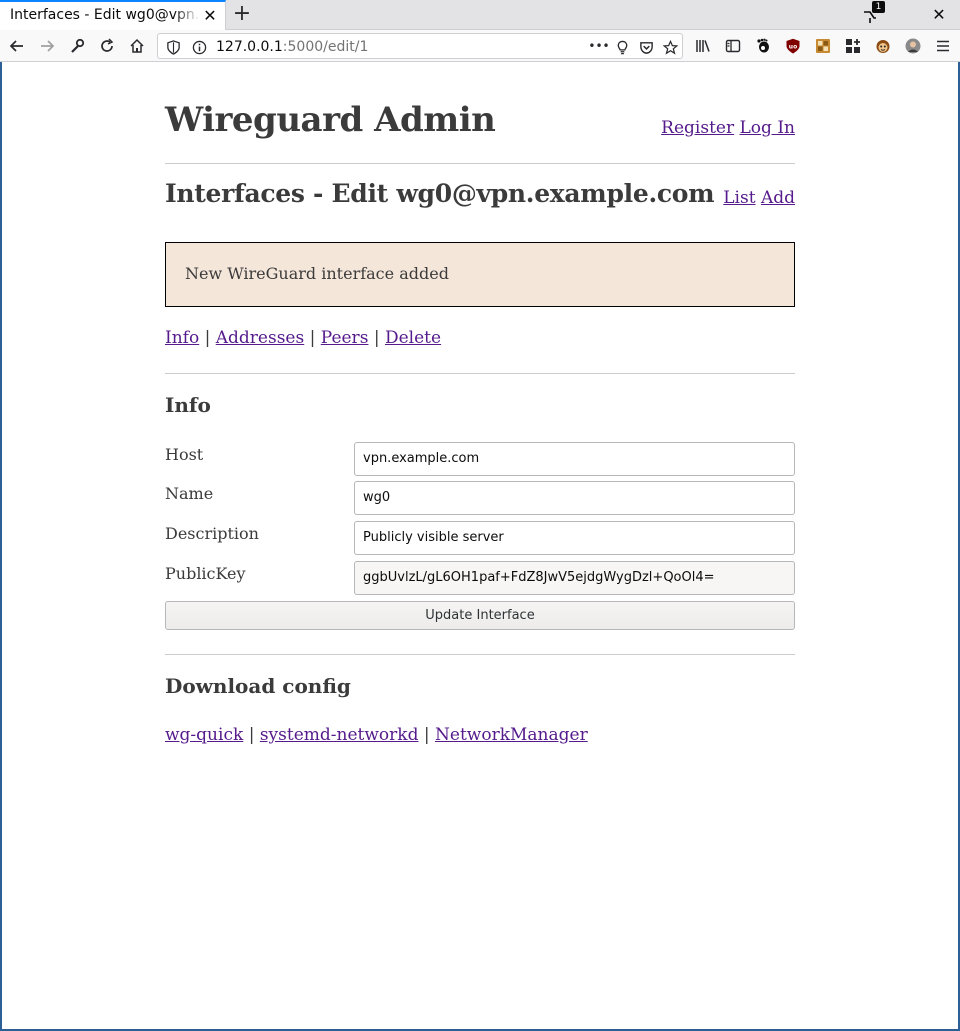  I want to click on monkey-extension-icon, so click(883, 46).